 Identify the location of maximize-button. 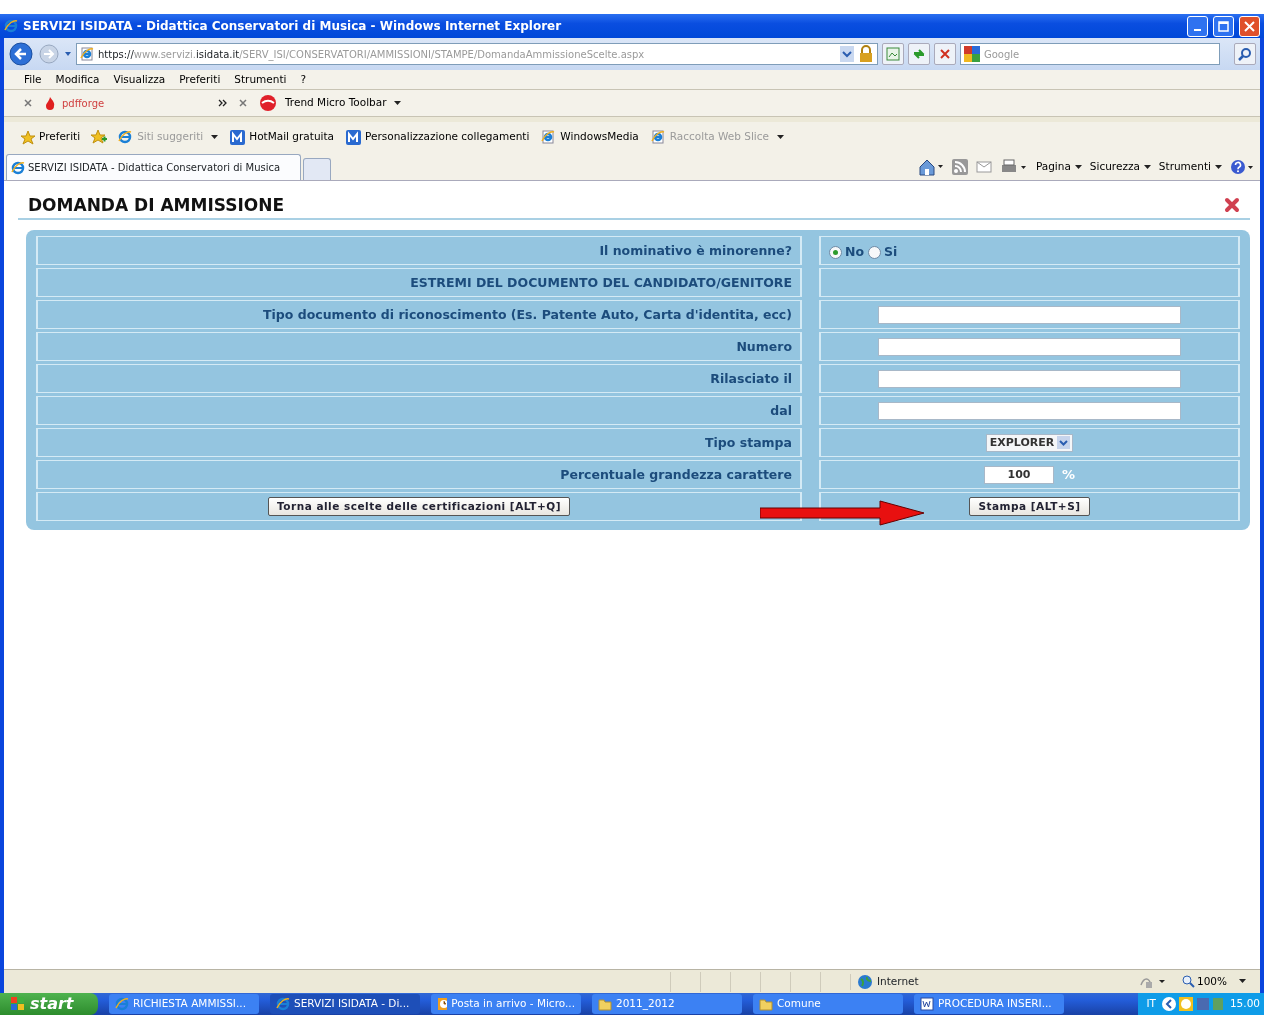
(1223, 26).